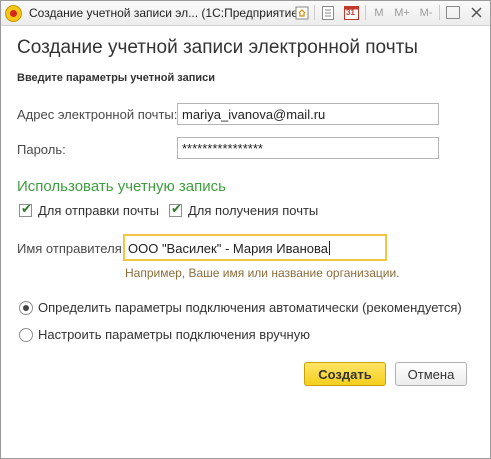 This screenshot has height=459, width=491. I want to click on maximize-icon, so click(453, 12).